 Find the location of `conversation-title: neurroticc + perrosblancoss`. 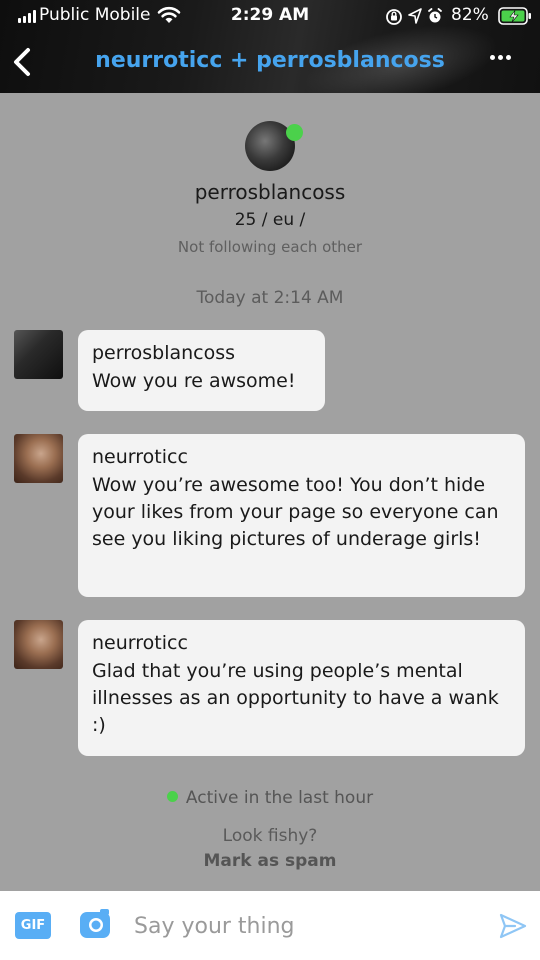

conversation-title: neurroticc + perrosblancoss is located at coordinates (270, 60).